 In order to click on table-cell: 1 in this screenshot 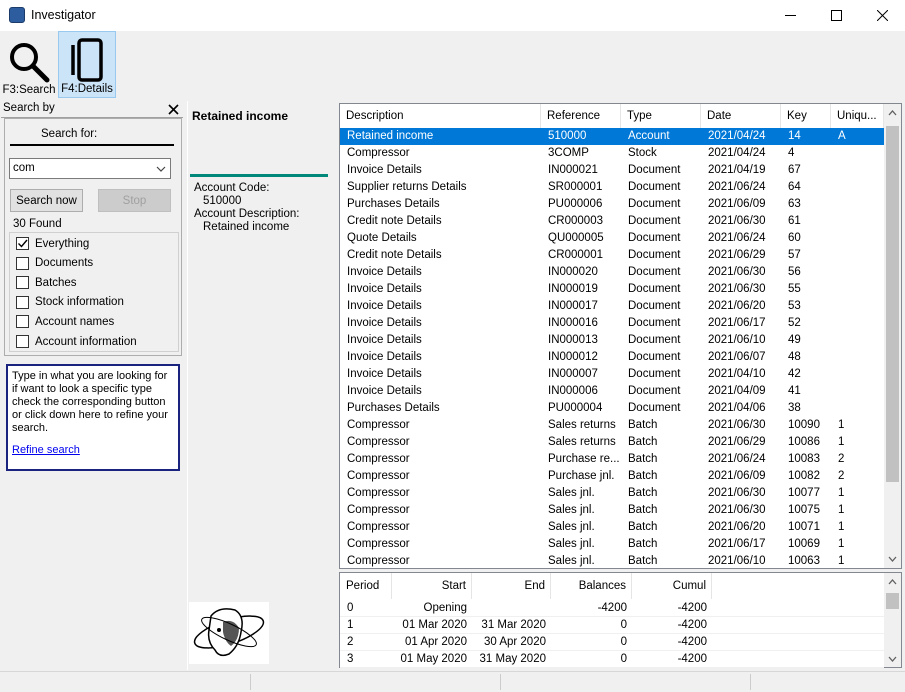, I will do `click(841, 442)`.